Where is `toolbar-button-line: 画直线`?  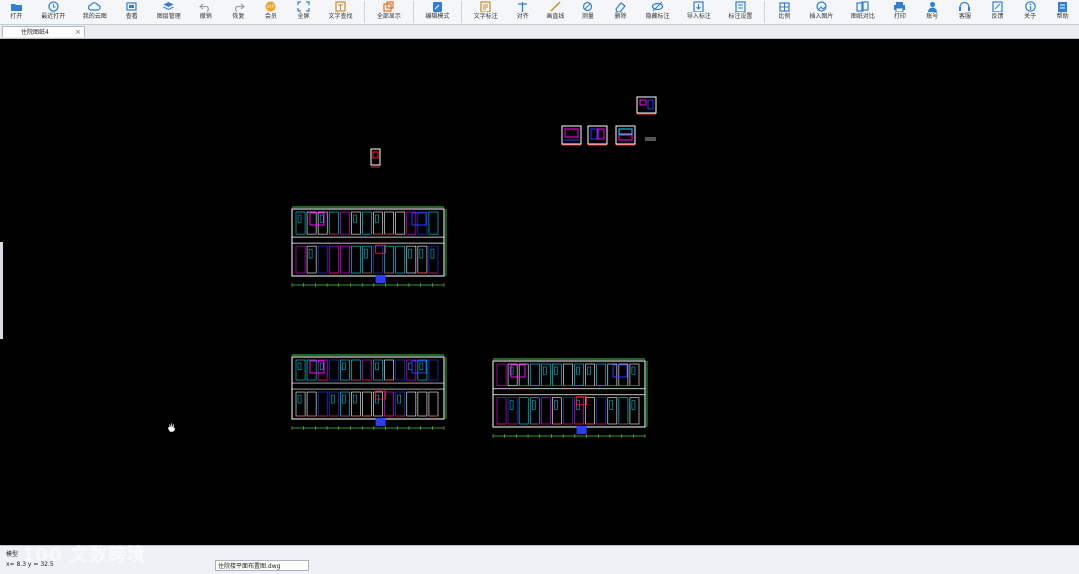 toolbar-button-line: 画直线 is located at coordinates (555, 12).